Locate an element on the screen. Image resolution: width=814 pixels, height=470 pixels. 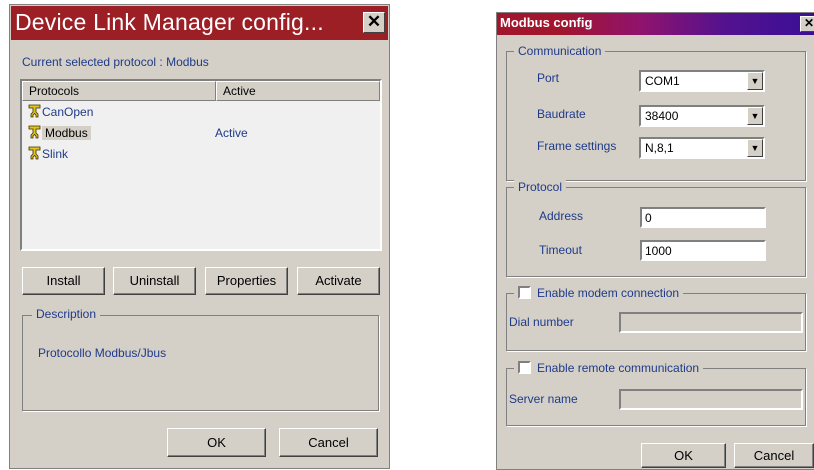
list-item-modbus: Modbus is located at coordinates (59, 133).